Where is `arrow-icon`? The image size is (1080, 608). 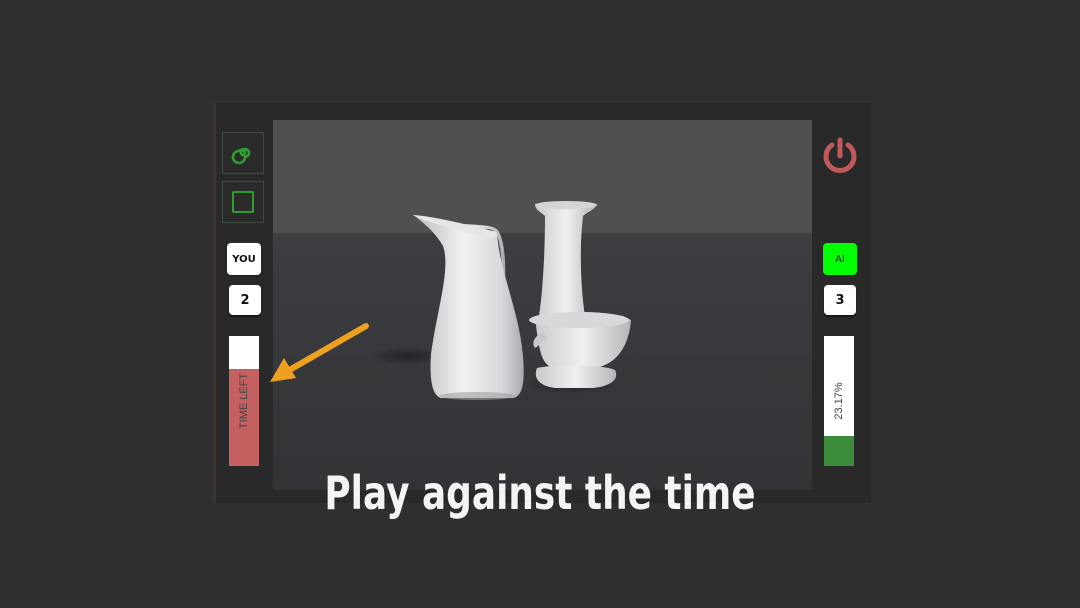 arrow-icon is located at coordinates (319, 352).